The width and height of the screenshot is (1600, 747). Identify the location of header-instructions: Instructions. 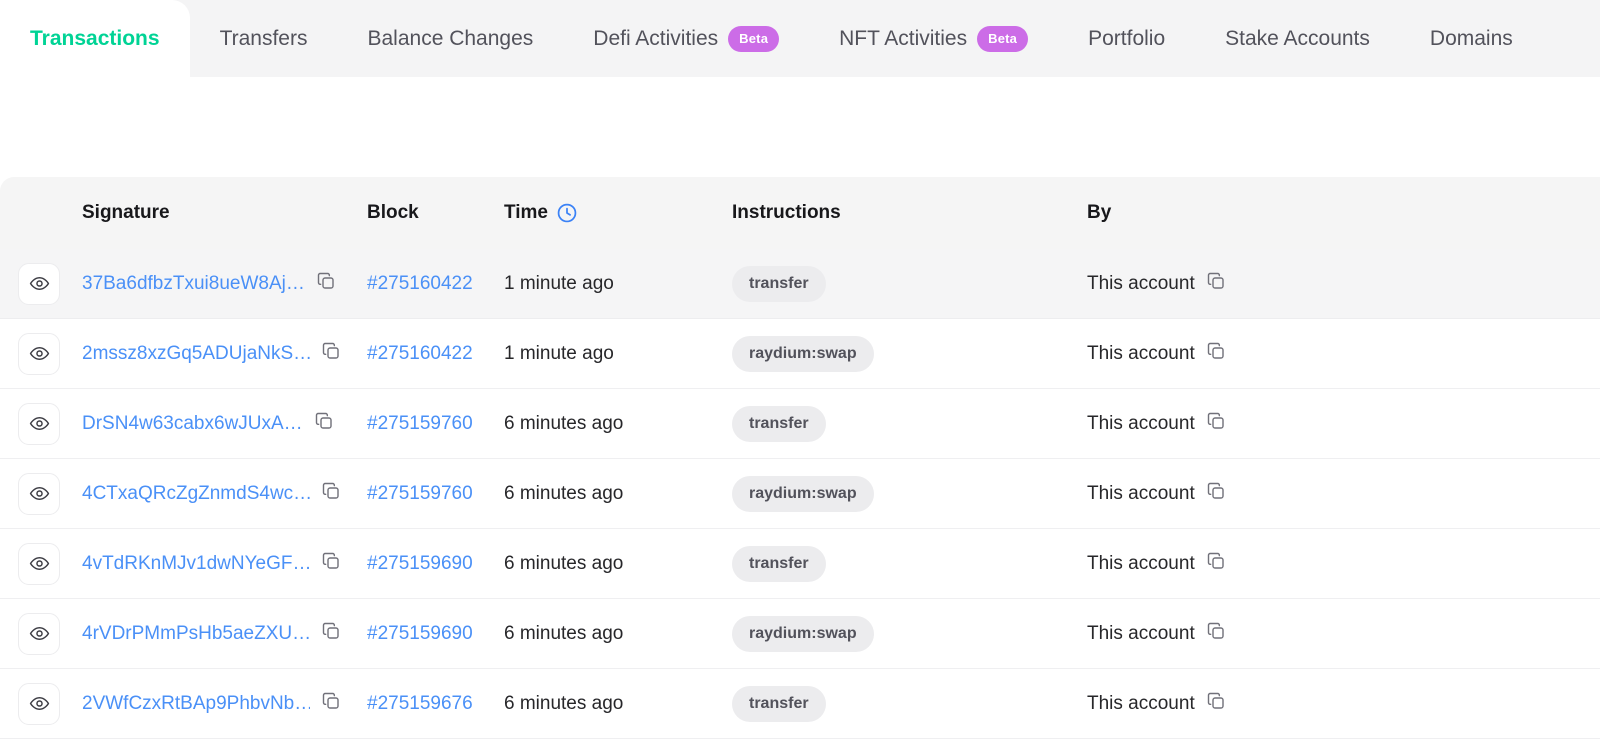
(786, 212).